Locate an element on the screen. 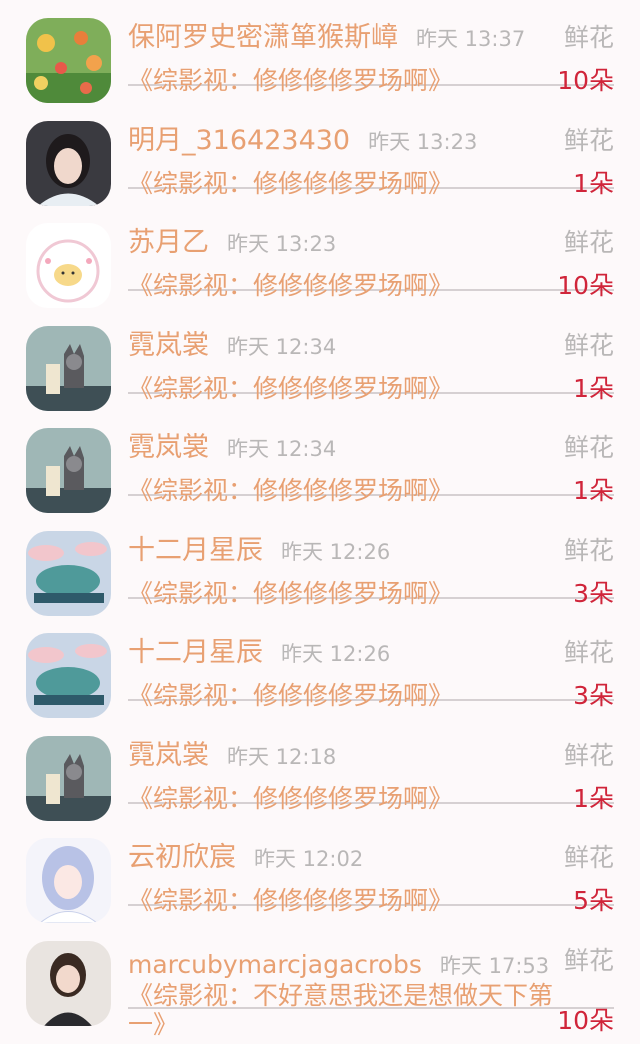  timestamp: 昨天 13:37 is located at coordinates (471, 39).